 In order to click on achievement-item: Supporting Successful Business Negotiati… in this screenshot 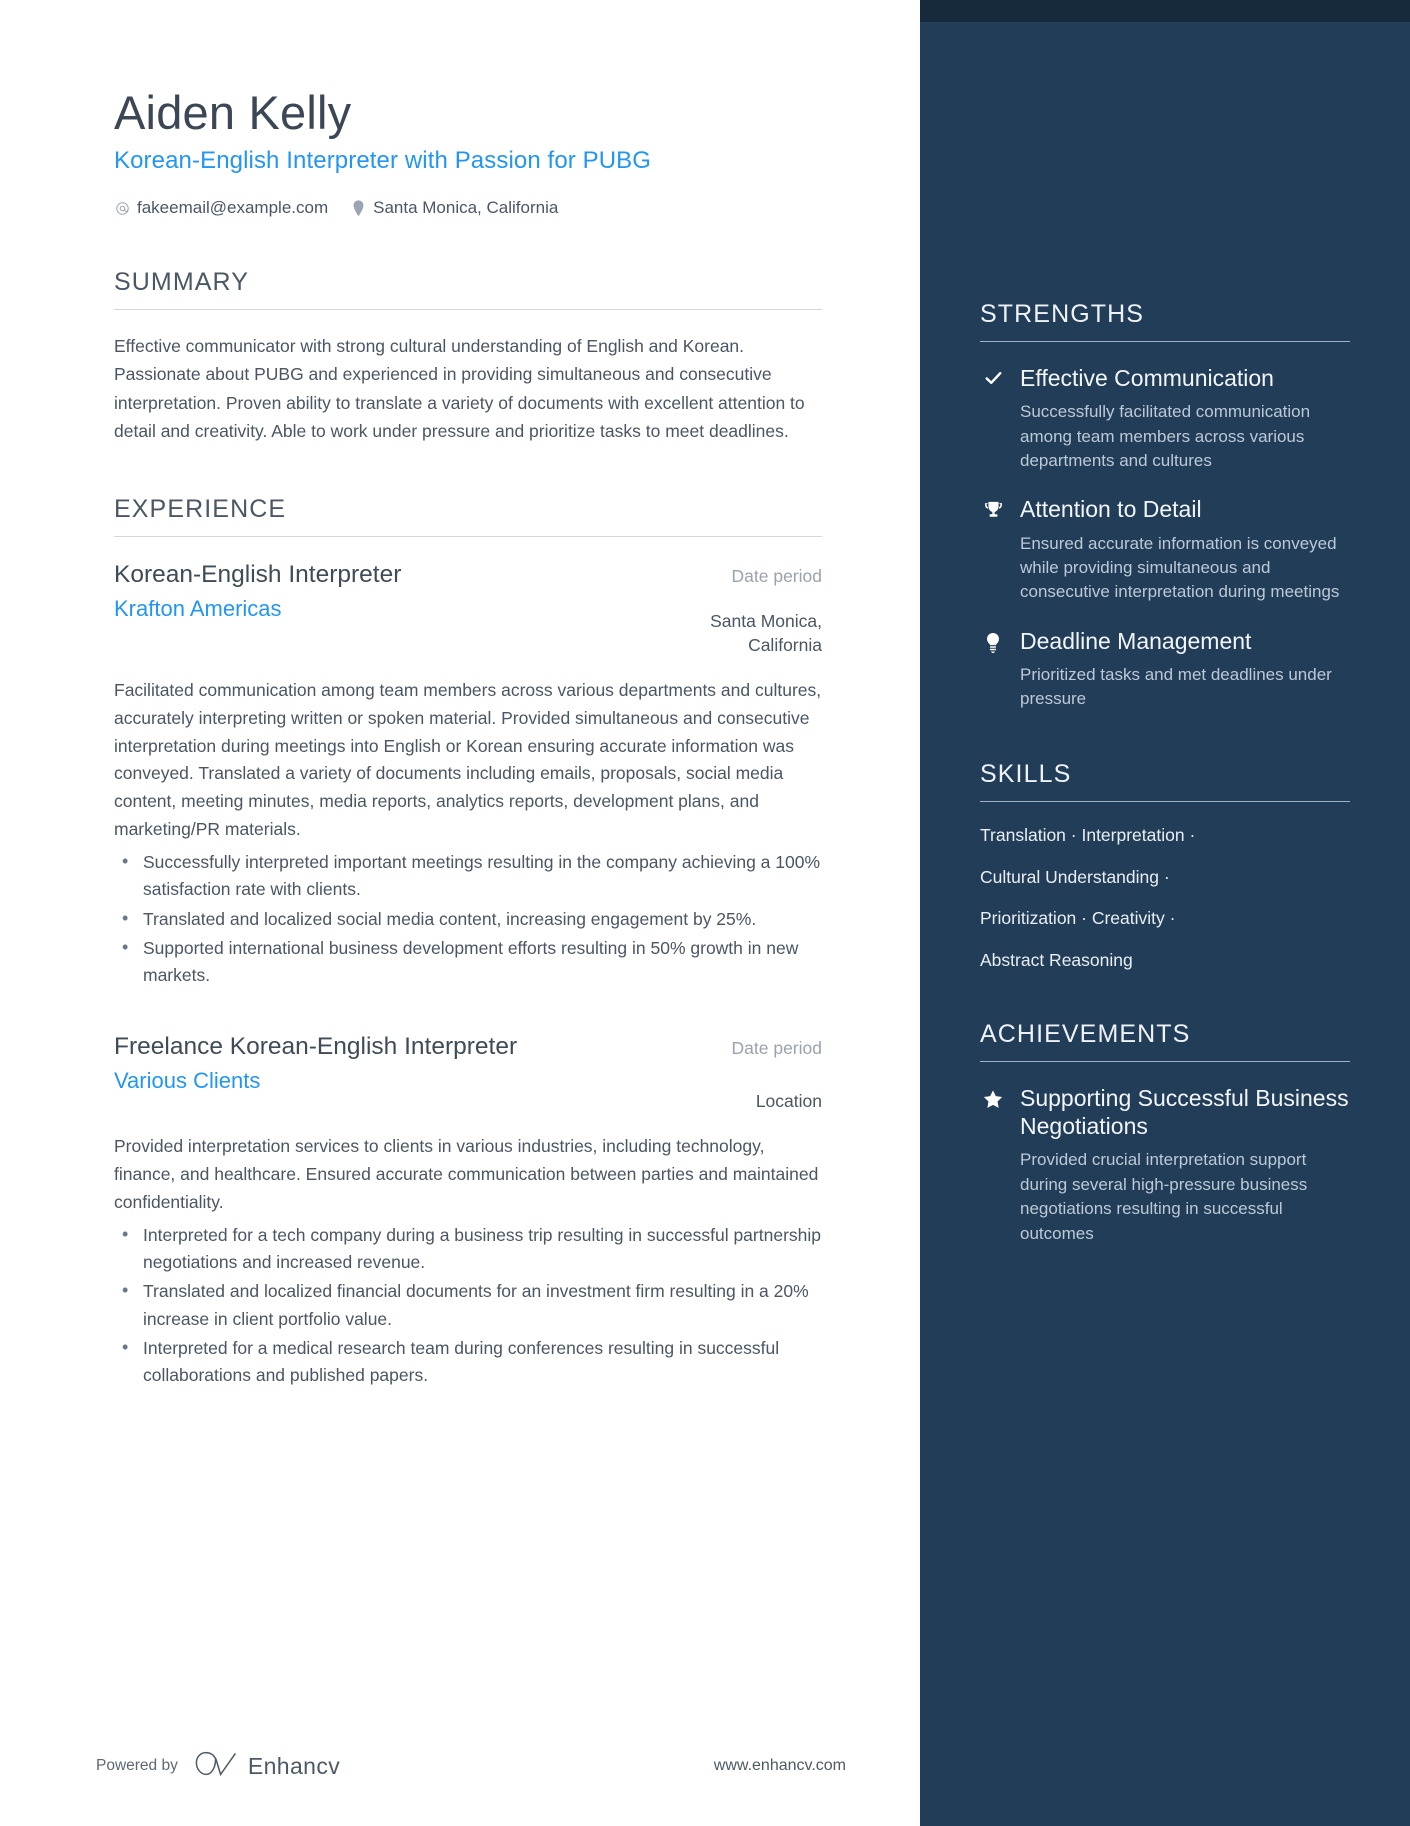, I will do `click(1165, 1165)`.